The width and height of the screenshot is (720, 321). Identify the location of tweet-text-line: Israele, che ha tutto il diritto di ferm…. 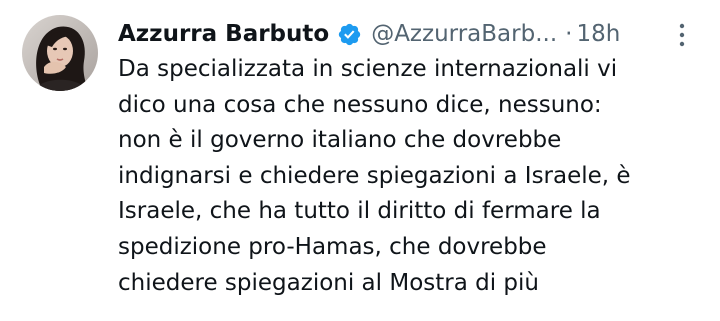
(359, 211).